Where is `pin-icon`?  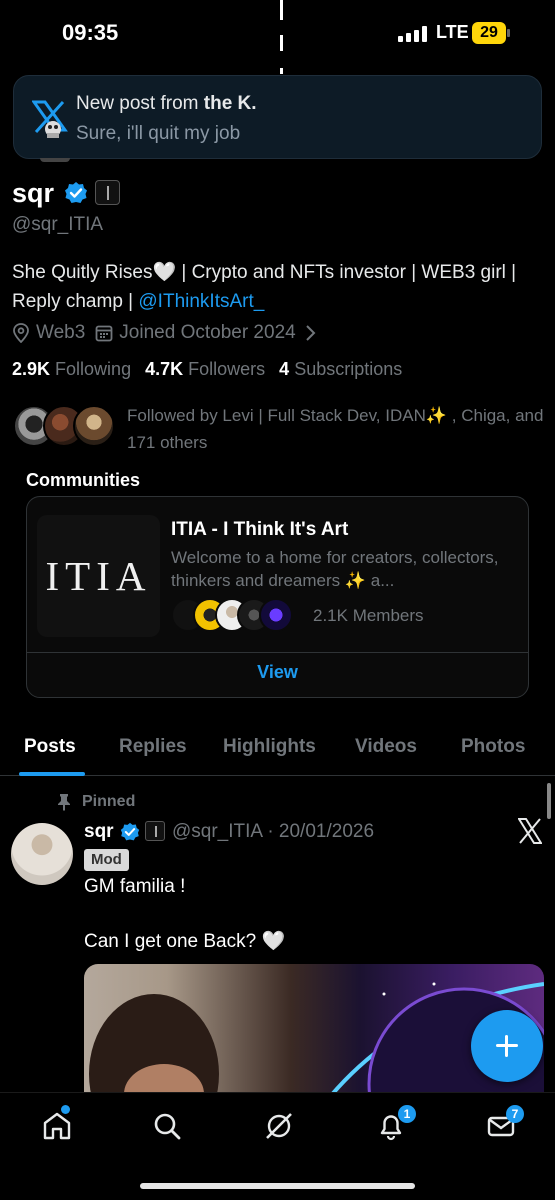 pin-icon is located at coordinates (64, 802).